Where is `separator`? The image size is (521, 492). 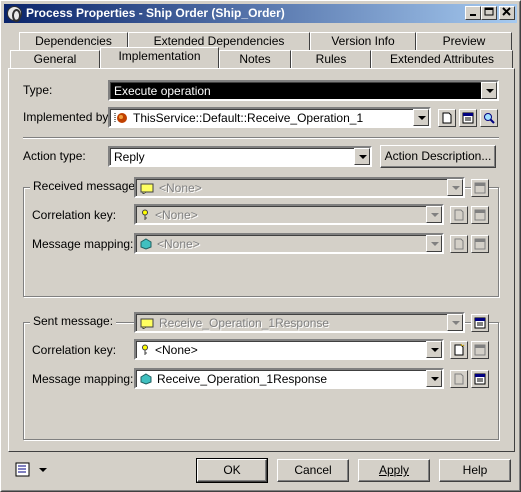 separator is located at coordinates (261, 138).